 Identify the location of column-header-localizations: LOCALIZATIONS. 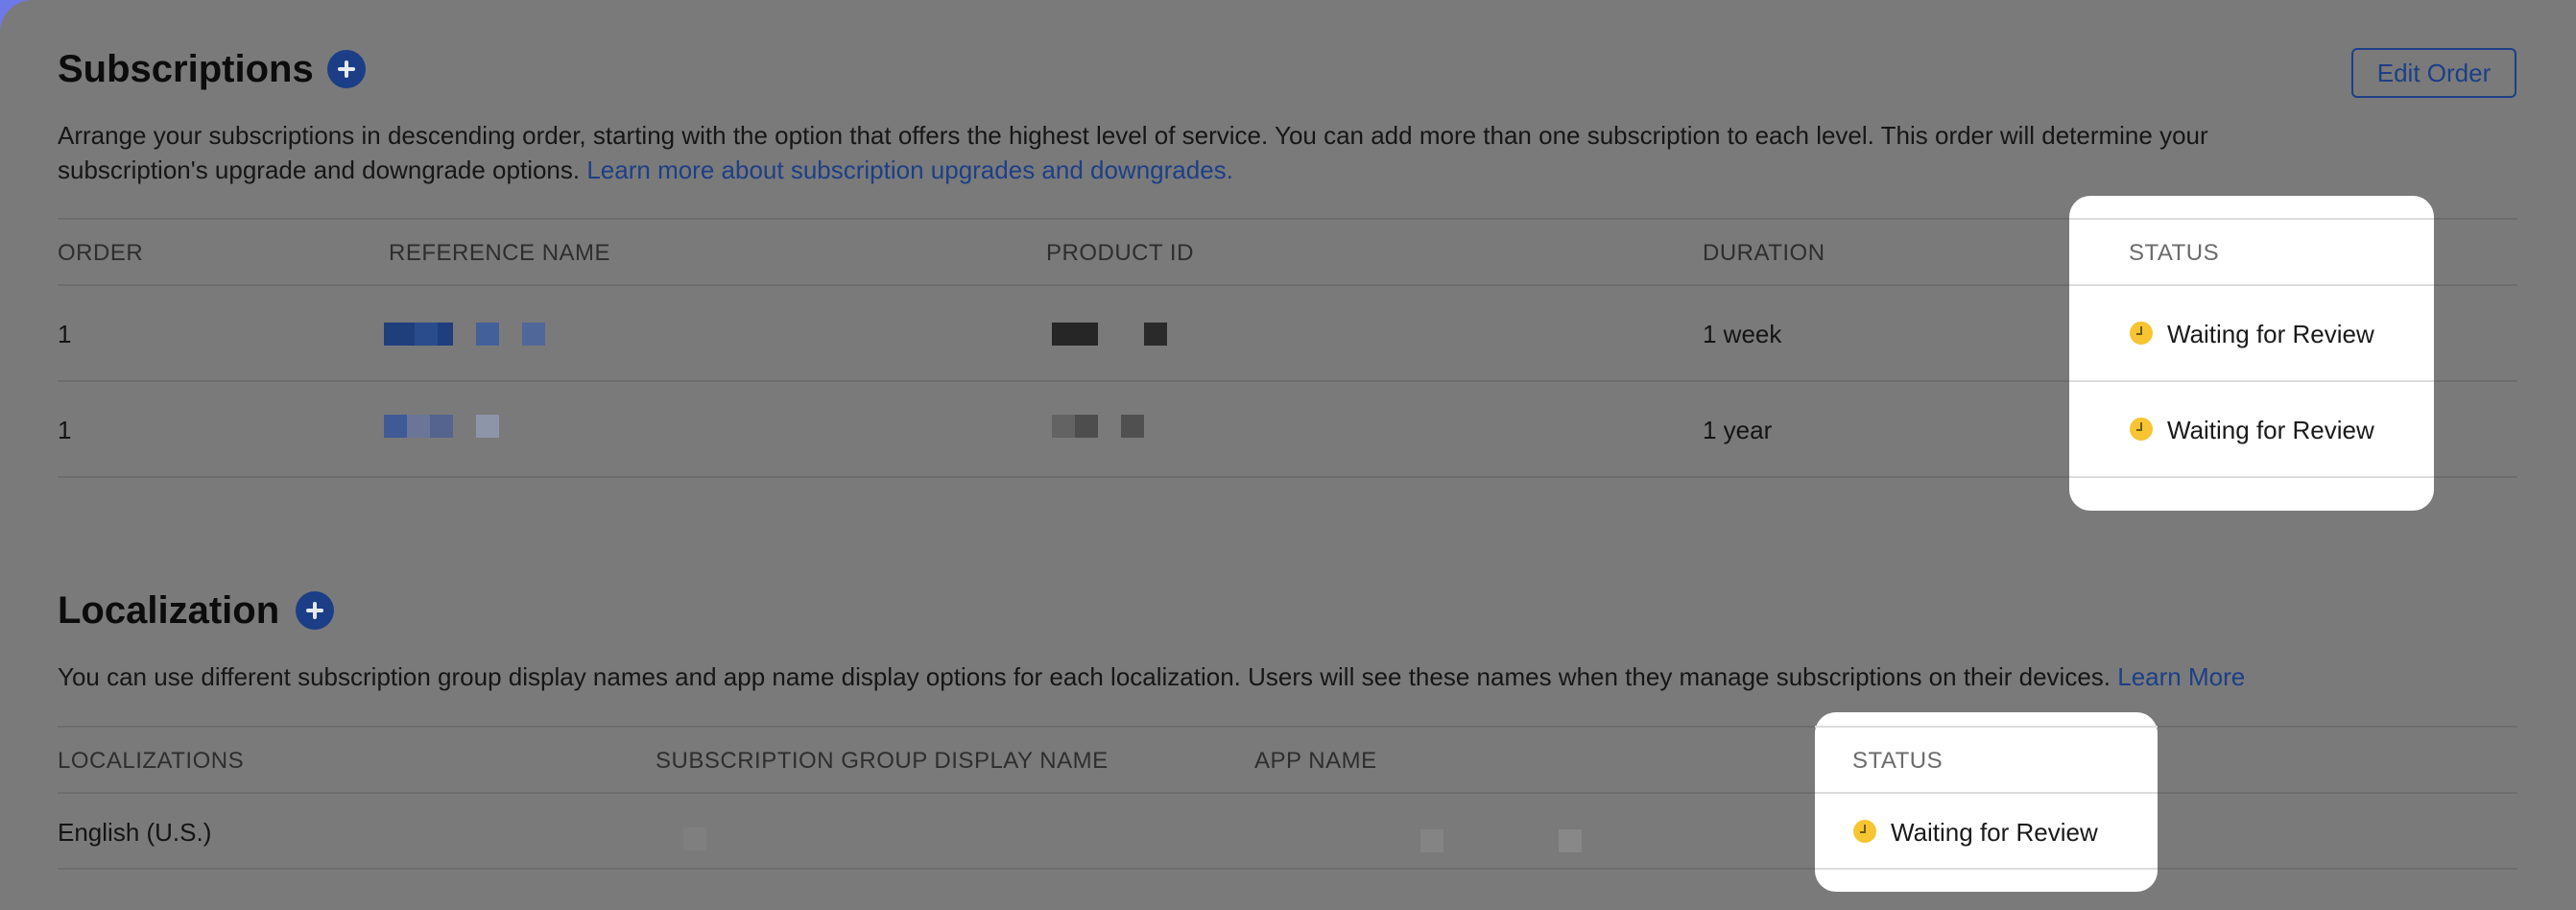
(151, 762).